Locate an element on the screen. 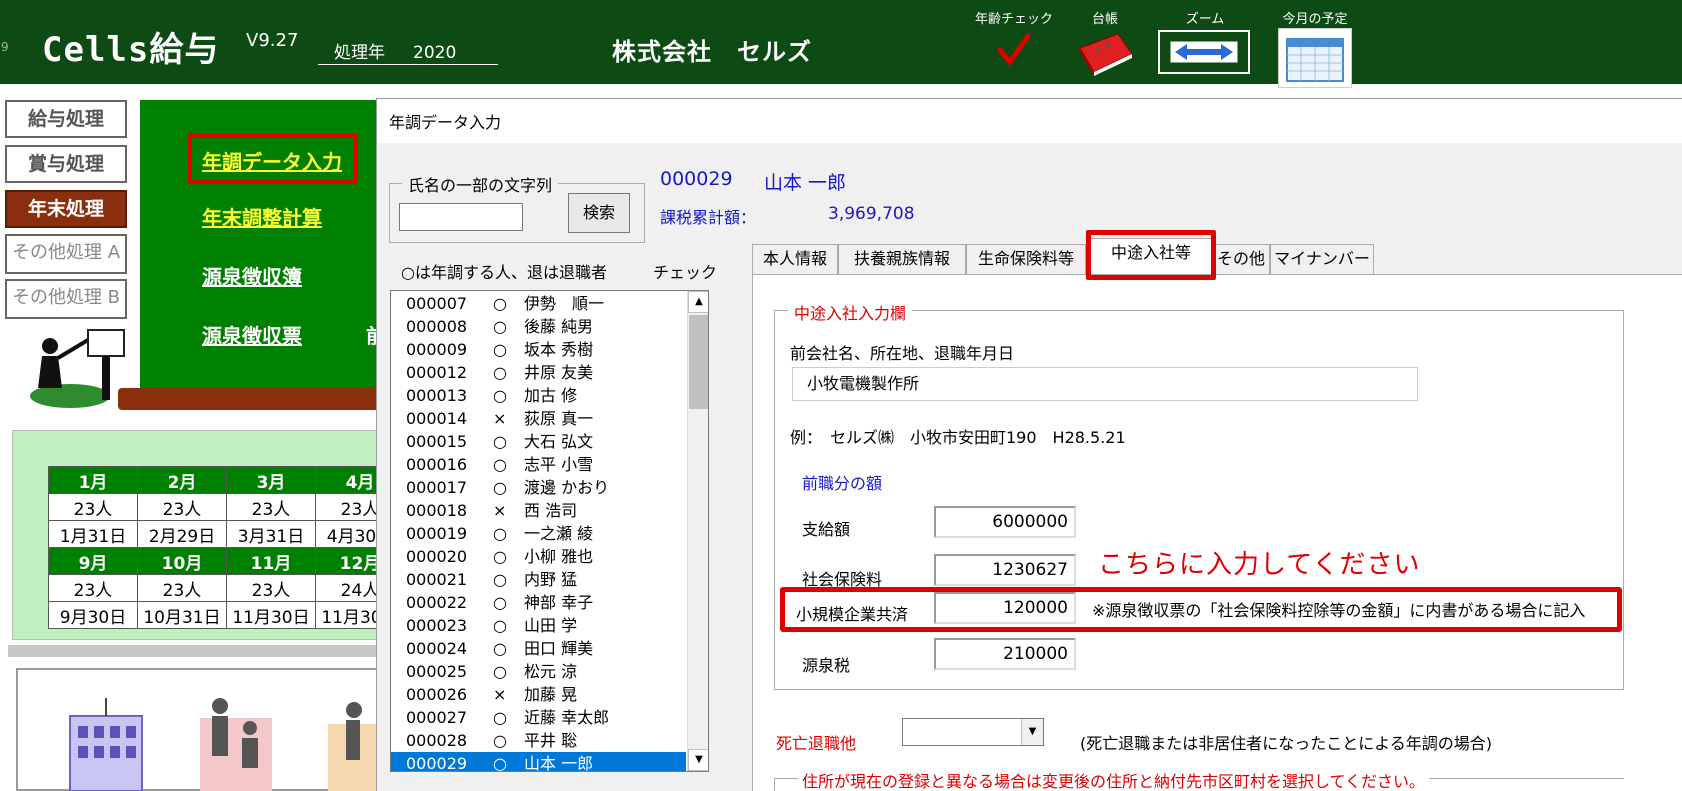  bonus-button: 賞与処理 is located at coordinates (66, 164).